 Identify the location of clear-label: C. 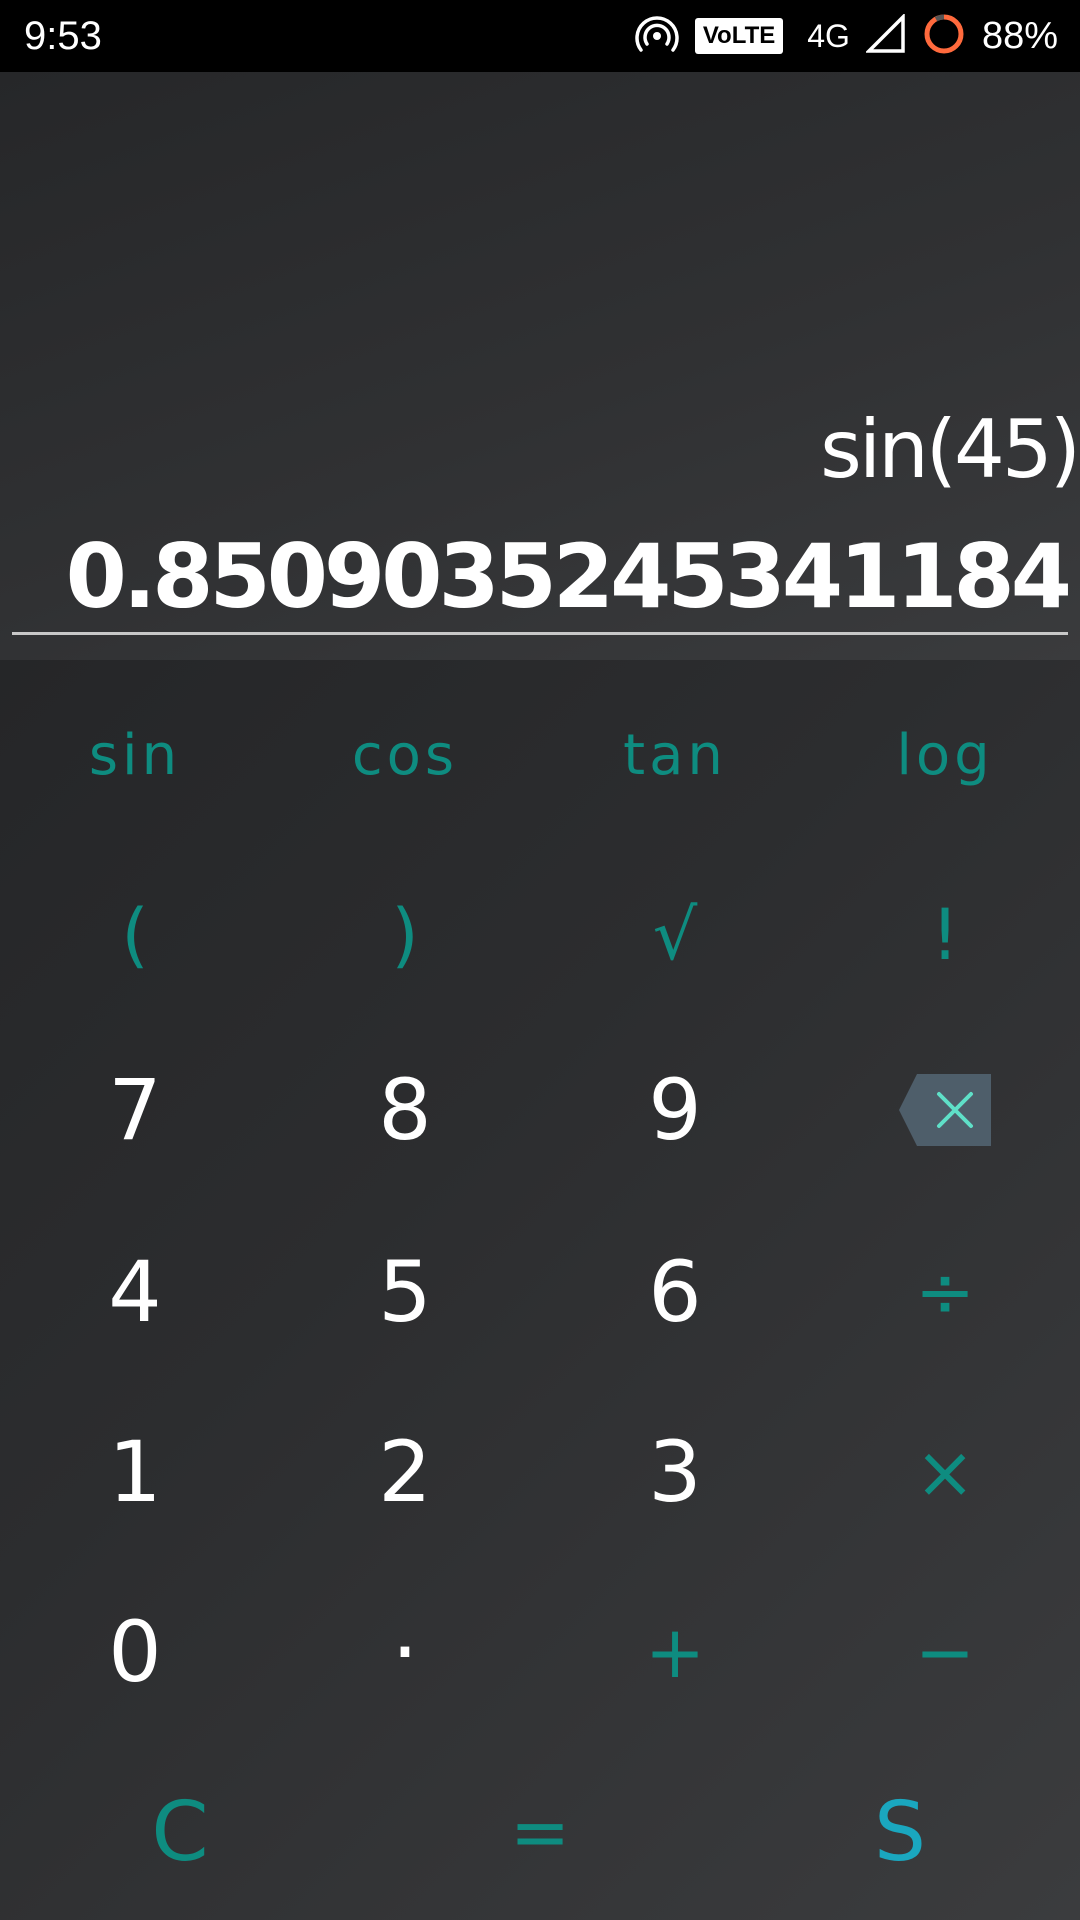
(180, 1832).